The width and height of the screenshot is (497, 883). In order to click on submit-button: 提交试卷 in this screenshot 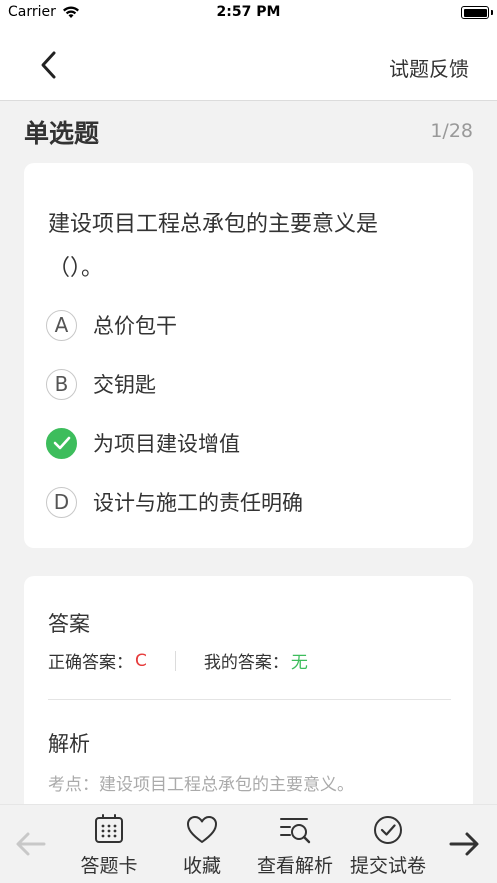, I will do `click(388, 846)`.